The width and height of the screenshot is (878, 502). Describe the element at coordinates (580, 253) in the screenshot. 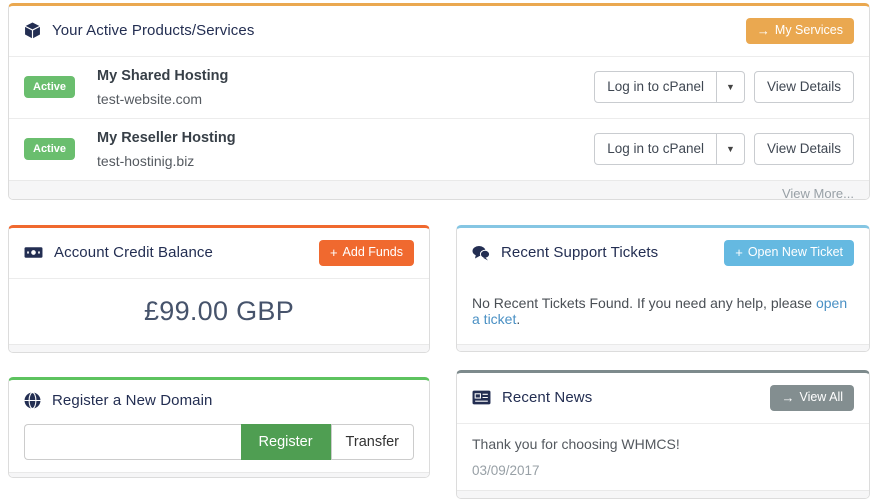

I see `tickets-title: Recent Support Tickets` at that location.